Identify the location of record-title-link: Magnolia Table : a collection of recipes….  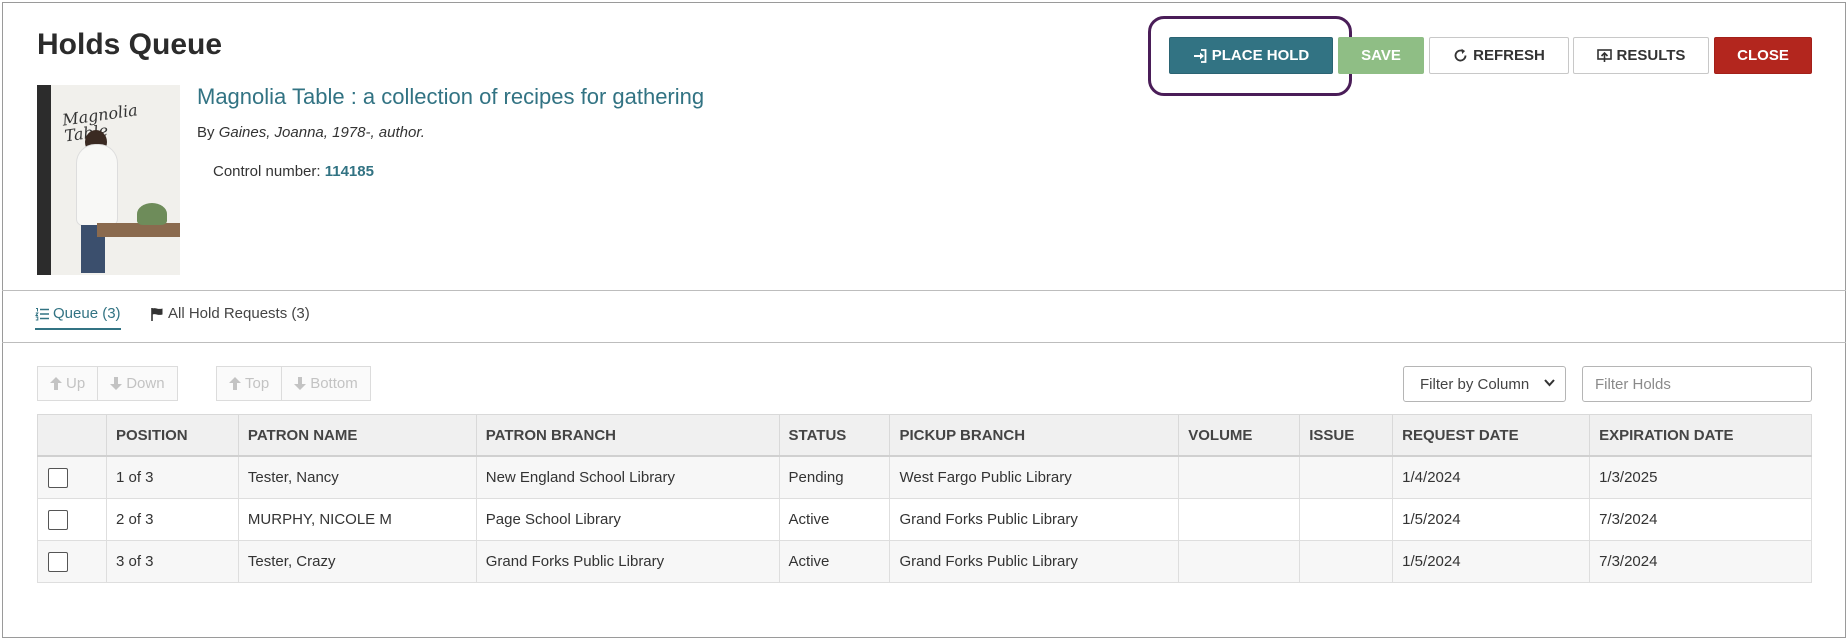
(450, 97).